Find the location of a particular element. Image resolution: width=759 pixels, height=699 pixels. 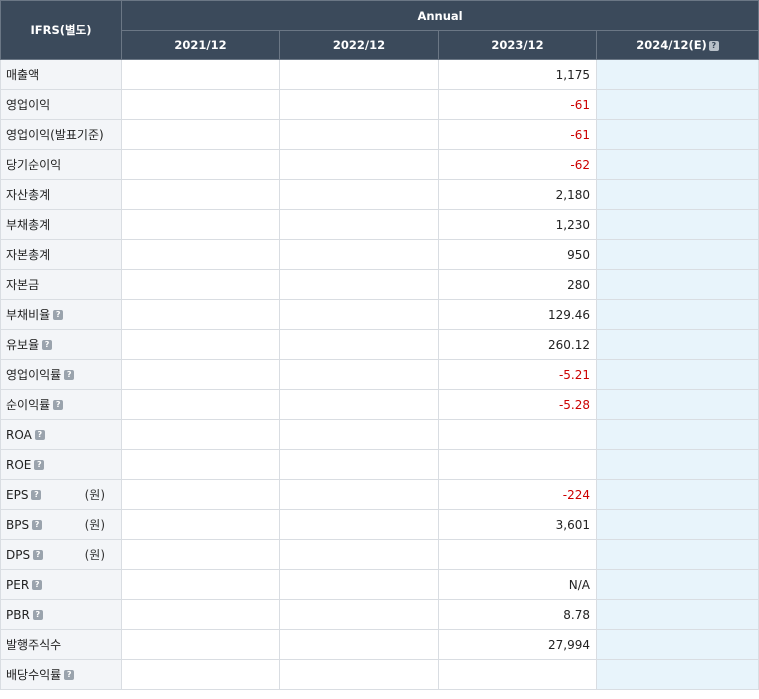

row-label-cell: PBR? is located at coordinates (61, 614).